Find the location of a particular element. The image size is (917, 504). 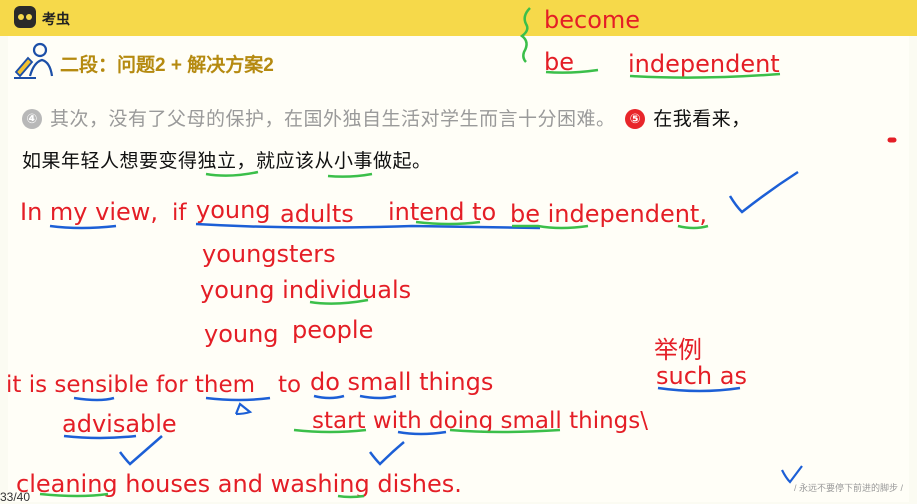

note-do-small-things: do small things is located at coordinates (402, 382).